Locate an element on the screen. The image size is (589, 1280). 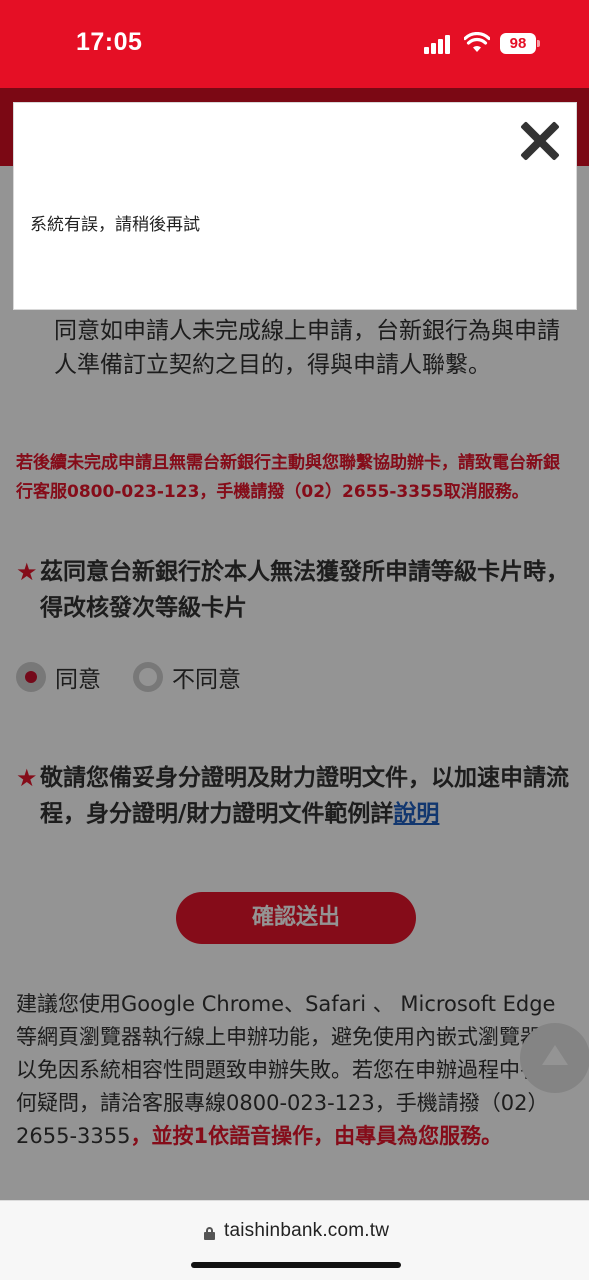
battery-level: 98 is located at coordinates (518, 43).